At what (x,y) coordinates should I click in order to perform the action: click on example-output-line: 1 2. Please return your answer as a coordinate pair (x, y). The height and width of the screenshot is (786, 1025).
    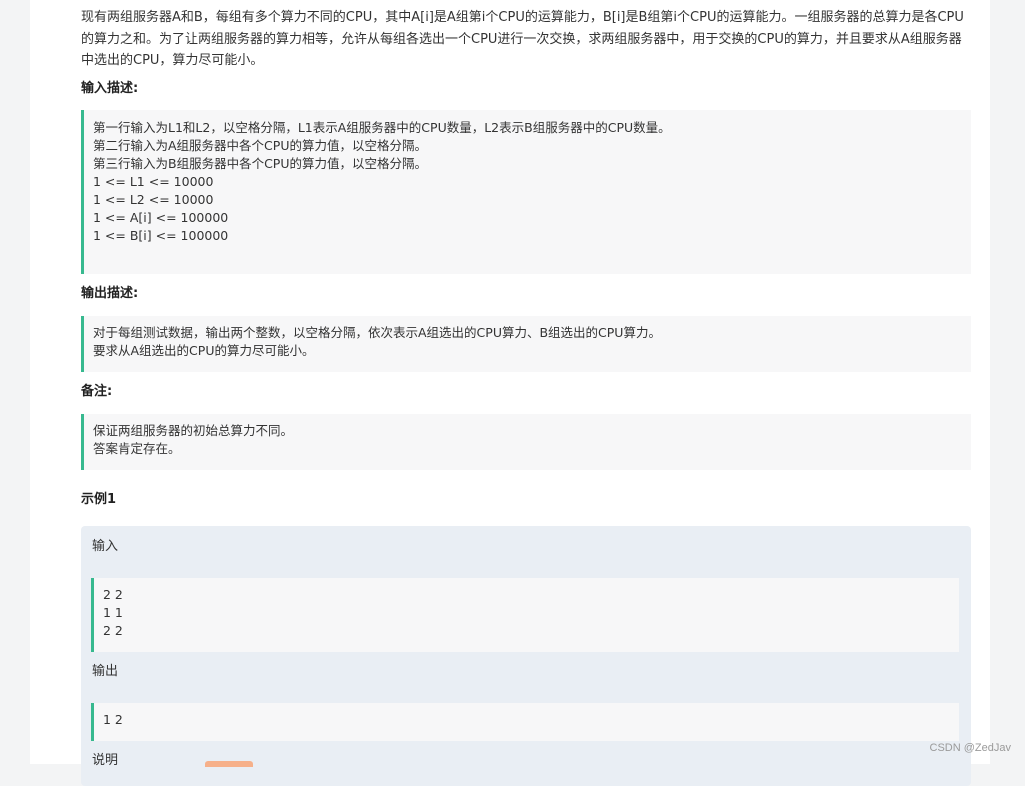
    Looking at the image, I should click on (113, 719).